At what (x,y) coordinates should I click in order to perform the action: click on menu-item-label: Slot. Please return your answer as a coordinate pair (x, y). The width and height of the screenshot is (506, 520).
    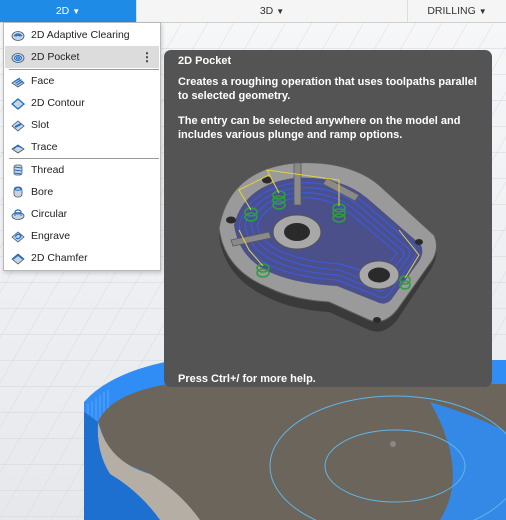
    Looking at the image, I should click on (40, 125).